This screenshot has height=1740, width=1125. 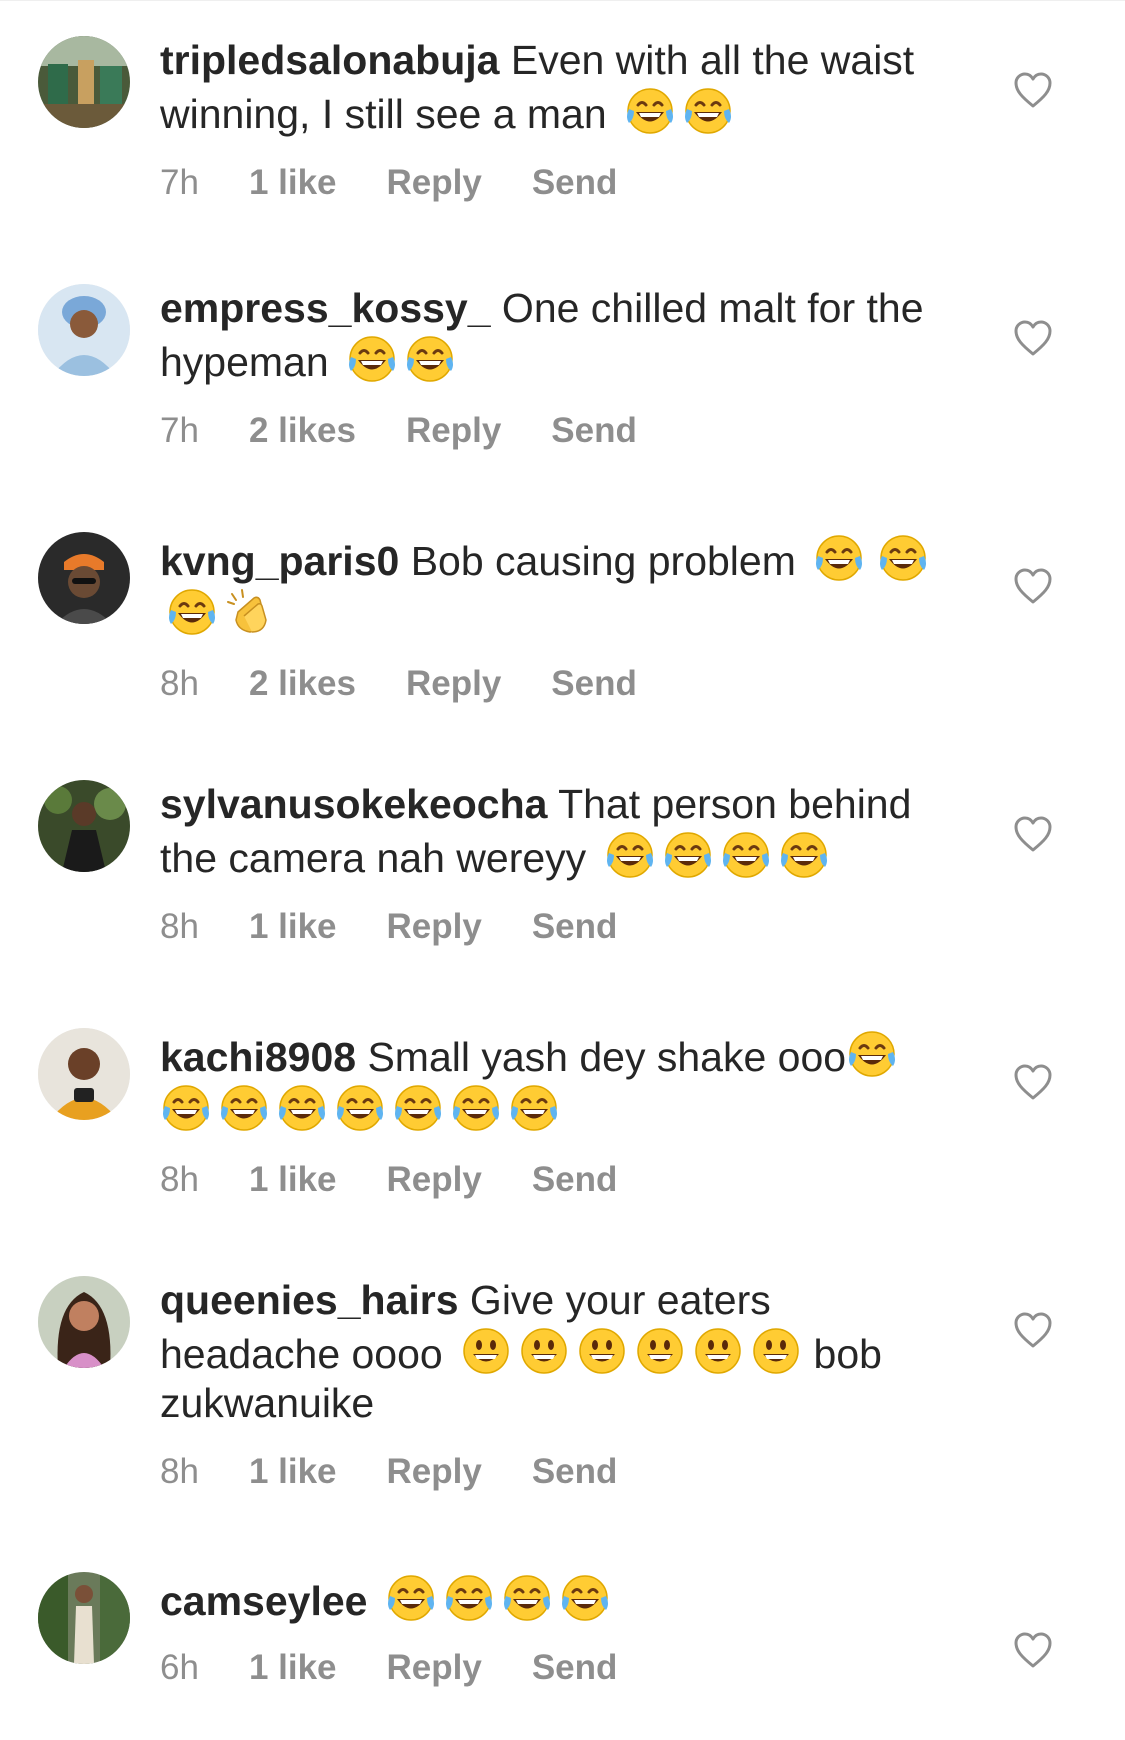 What do you see at coordinates (601, 1057) in the screenshot?
I see `comment-body: Small yash dey shake ooo` at bounding box center [601, 1057].